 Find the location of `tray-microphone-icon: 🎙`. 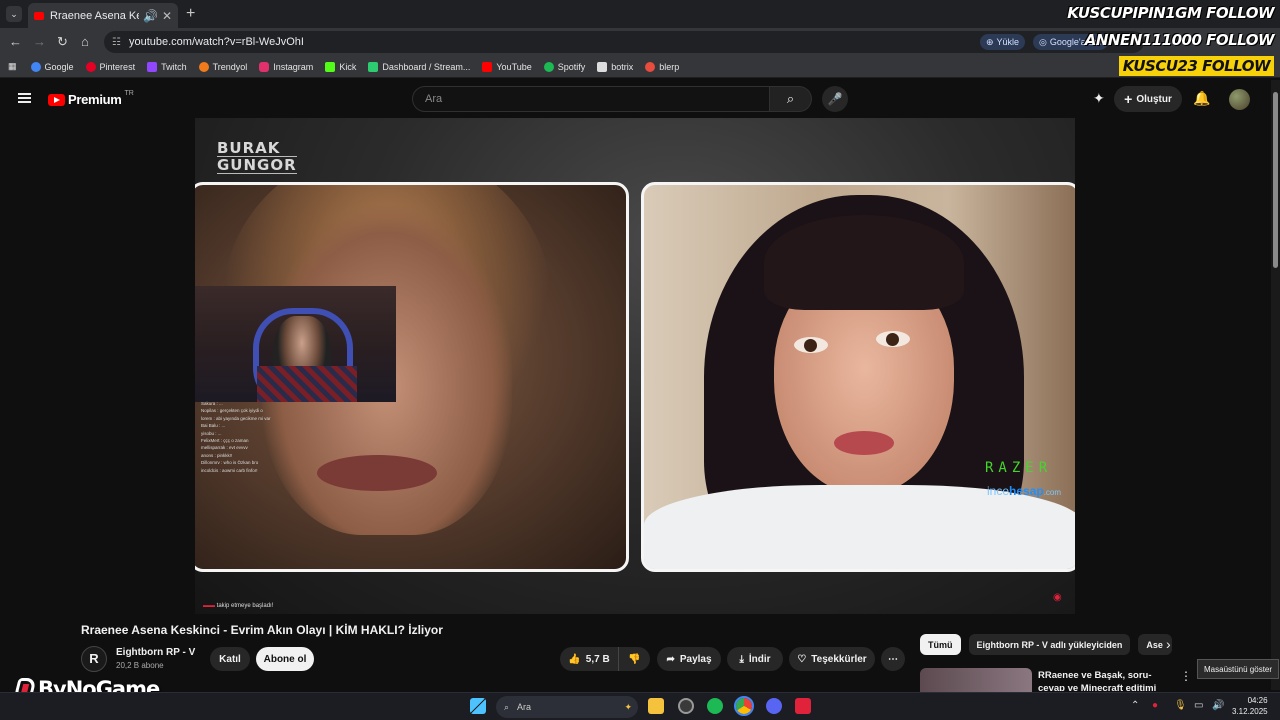

tray-microphone-icon: 🎙 is located at coordinates (1180, 705).